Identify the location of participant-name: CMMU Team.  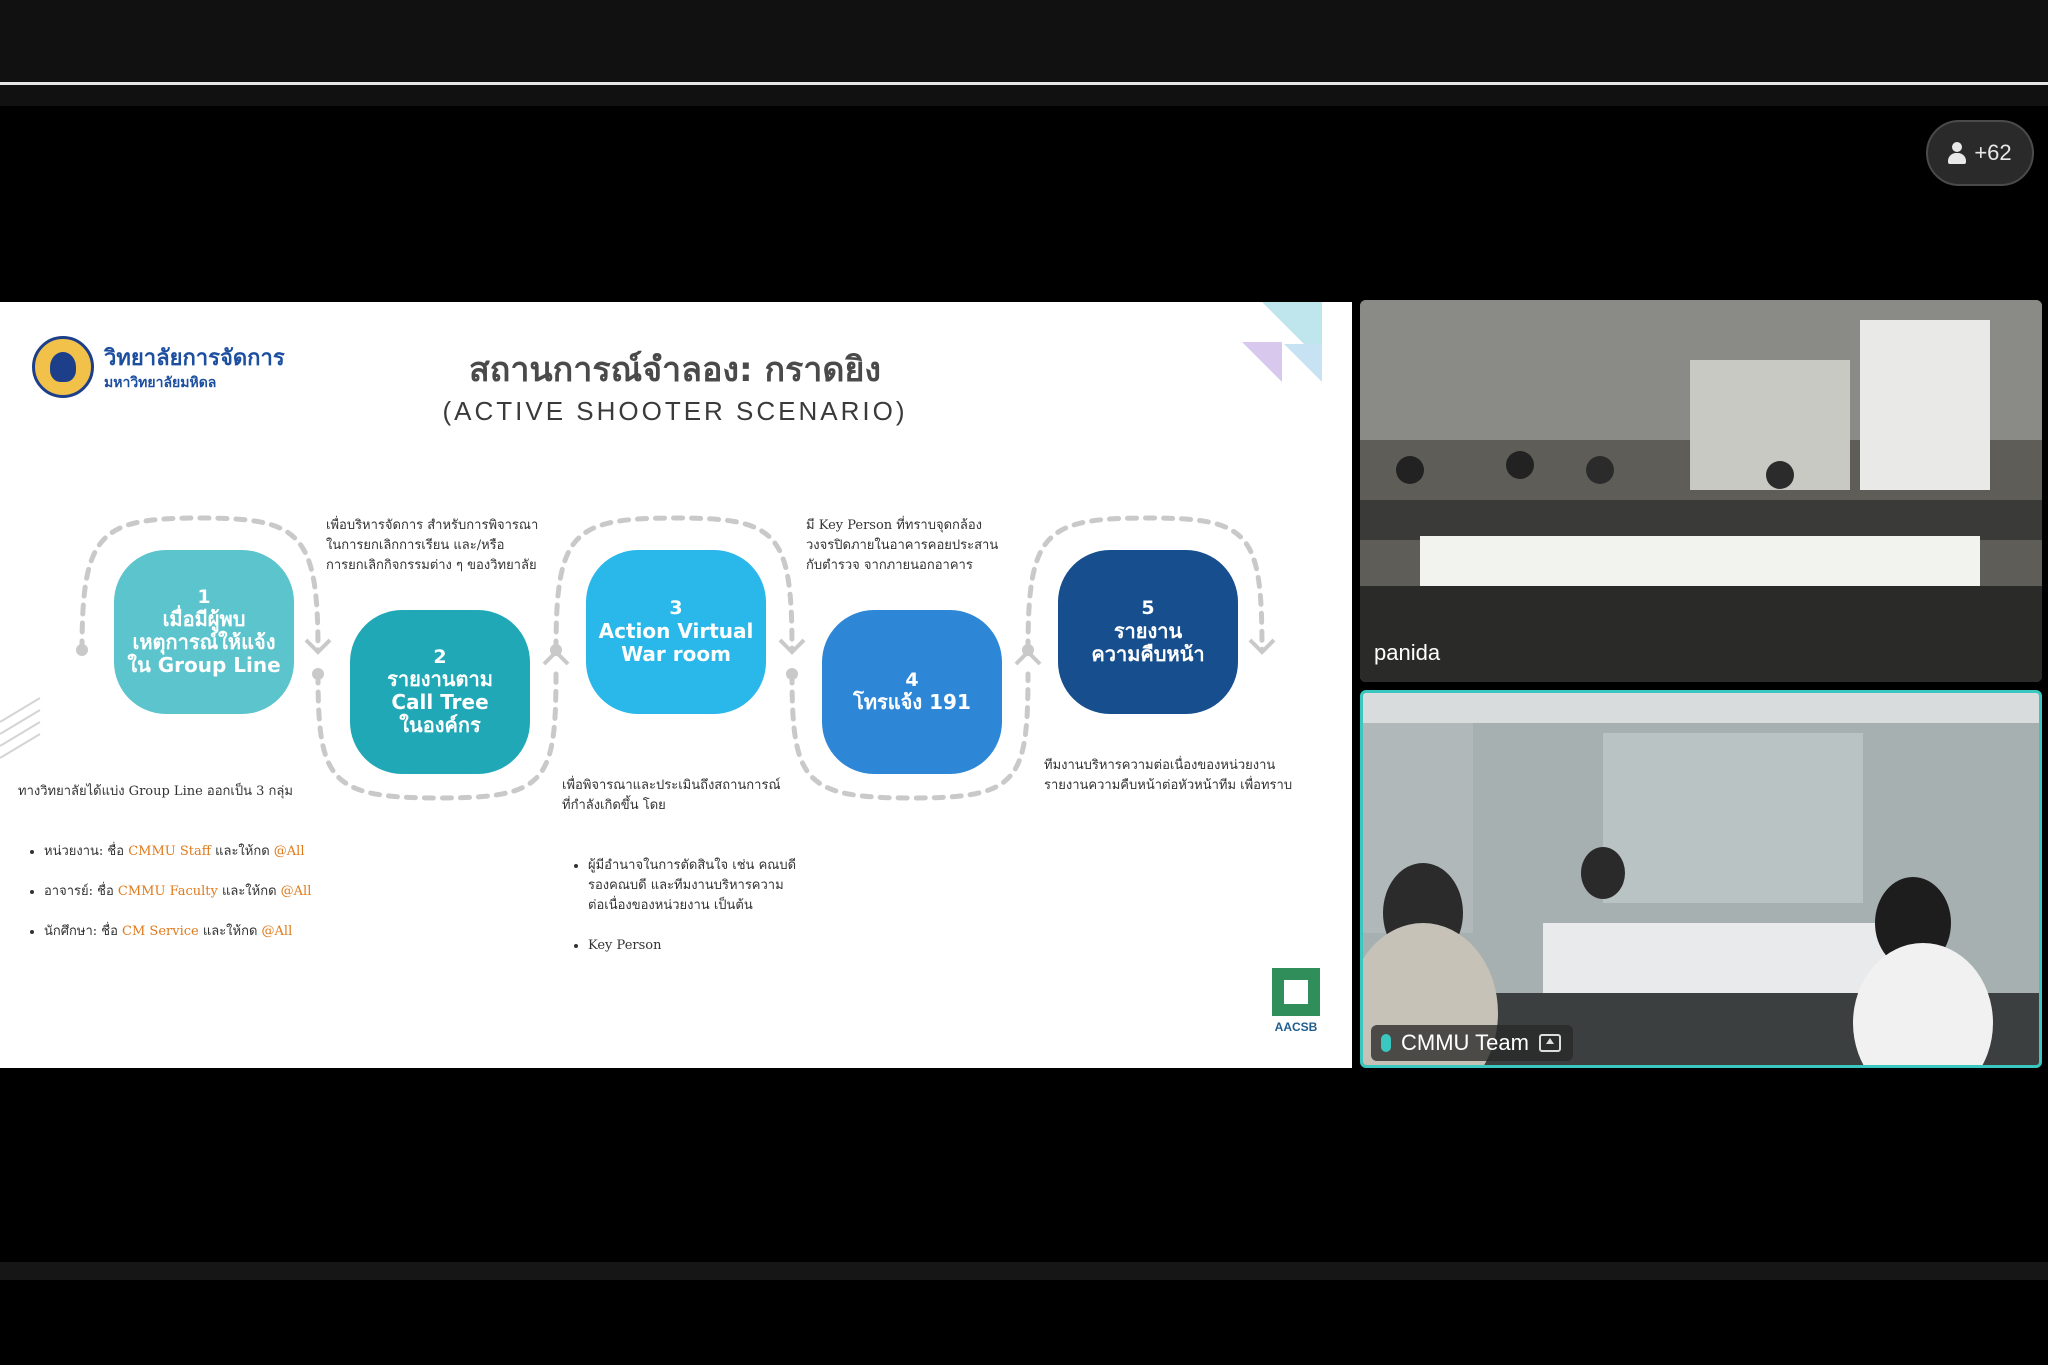
(1465, 1042).